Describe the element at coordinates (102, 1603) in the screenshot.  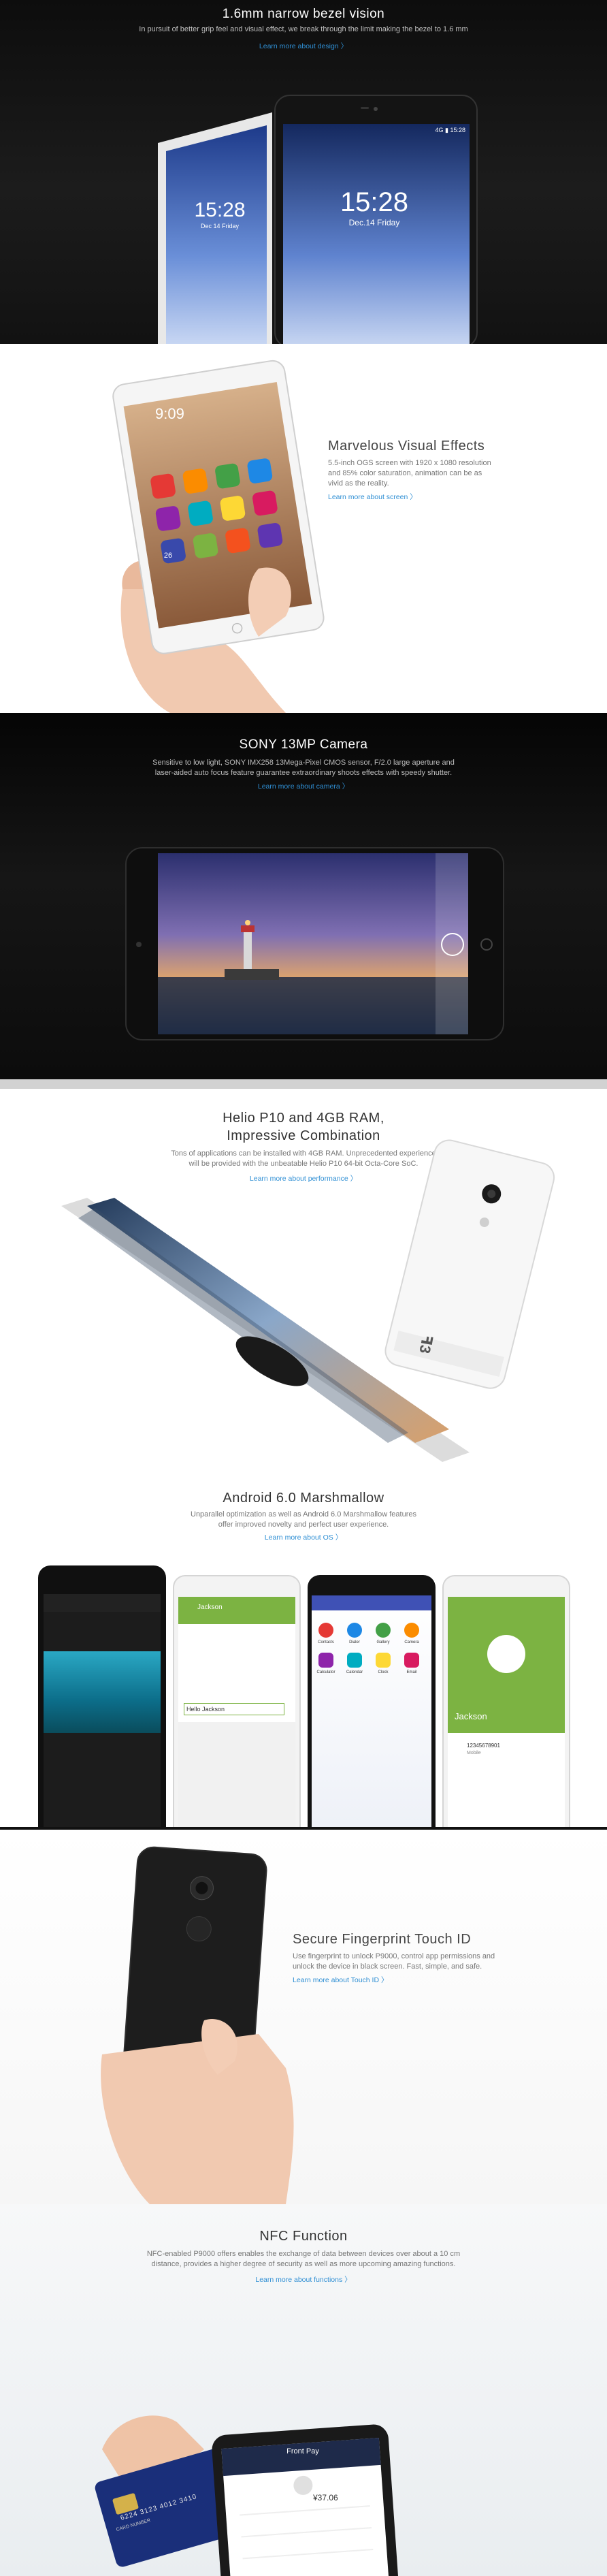
I see `gallery-toolbar` at that location.